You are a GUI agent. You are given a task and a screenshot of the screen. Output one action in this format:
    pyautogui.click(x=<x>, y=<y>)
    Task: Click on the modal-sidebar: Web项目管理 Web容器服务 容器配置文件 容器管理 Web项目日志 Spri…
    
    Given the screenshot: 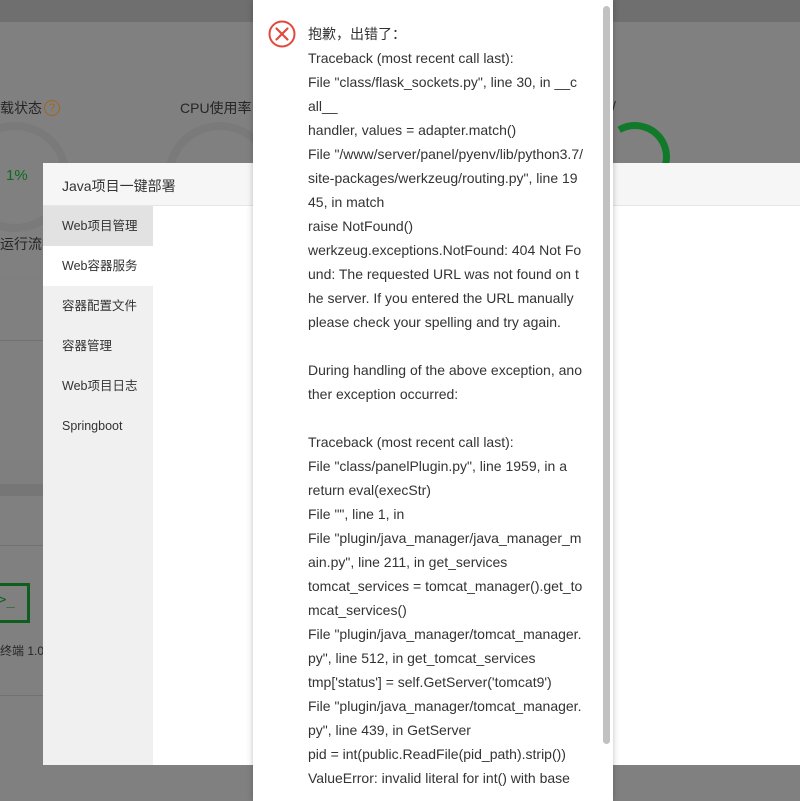 What is the action you would take?
    pyautogui.click(x=98, y=485)
    